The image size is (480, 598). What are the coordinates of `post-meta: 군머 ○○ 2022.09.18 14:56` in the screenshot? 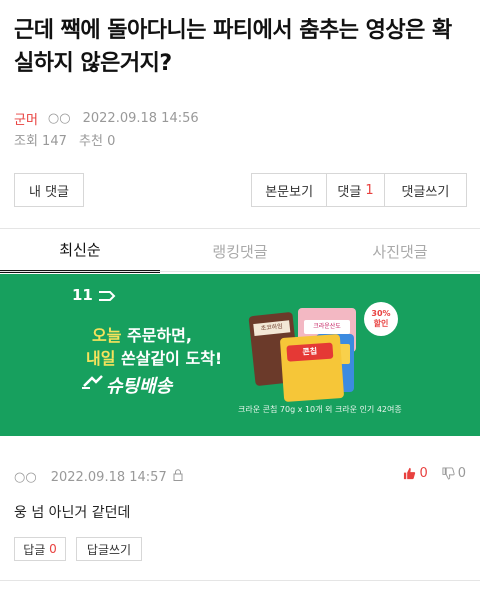 It's located at (106, 118).